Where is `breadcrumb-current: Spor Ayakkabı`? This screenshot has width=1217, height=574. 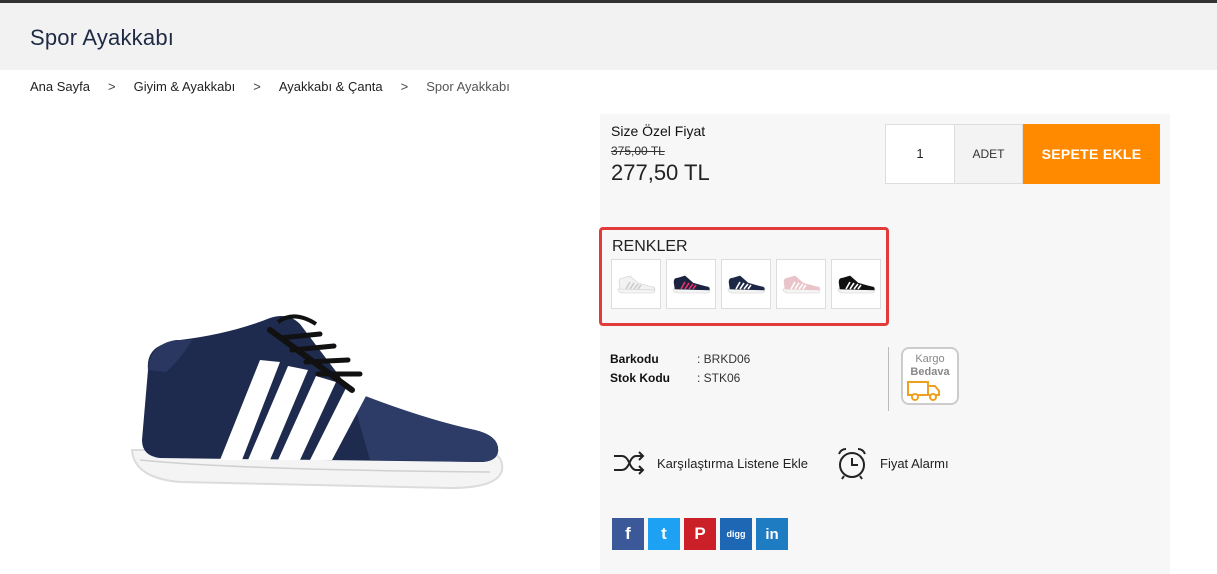
breadcrumb-current: Spor Ayakkabı is located at coordinates (468, 86).